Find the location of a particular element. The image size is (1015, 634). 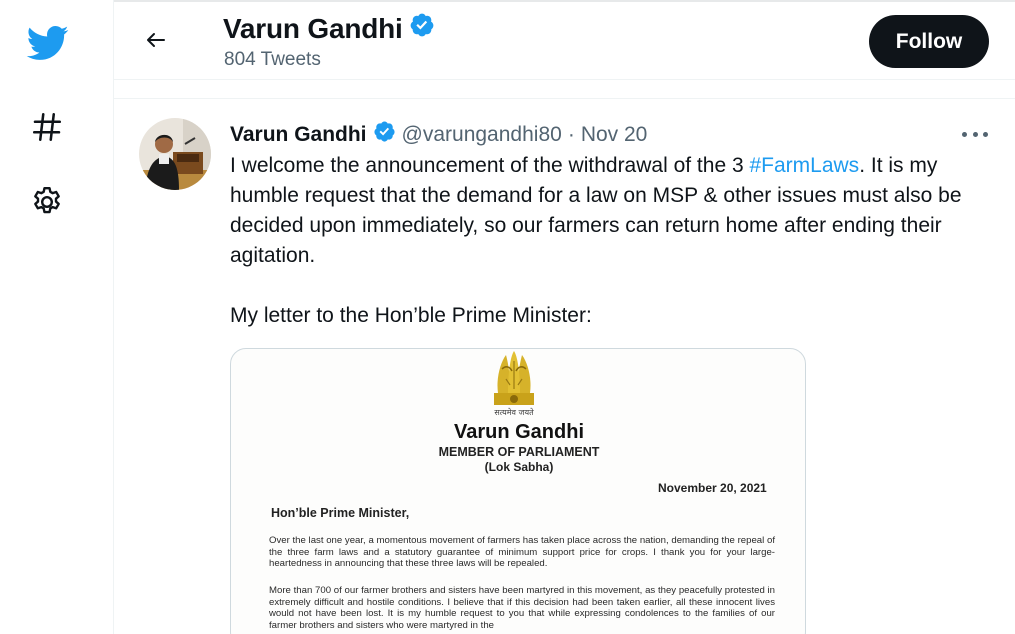

profile-header: Varun Gandhi 804 Tweets Follow is located at coordinates (564, 40).